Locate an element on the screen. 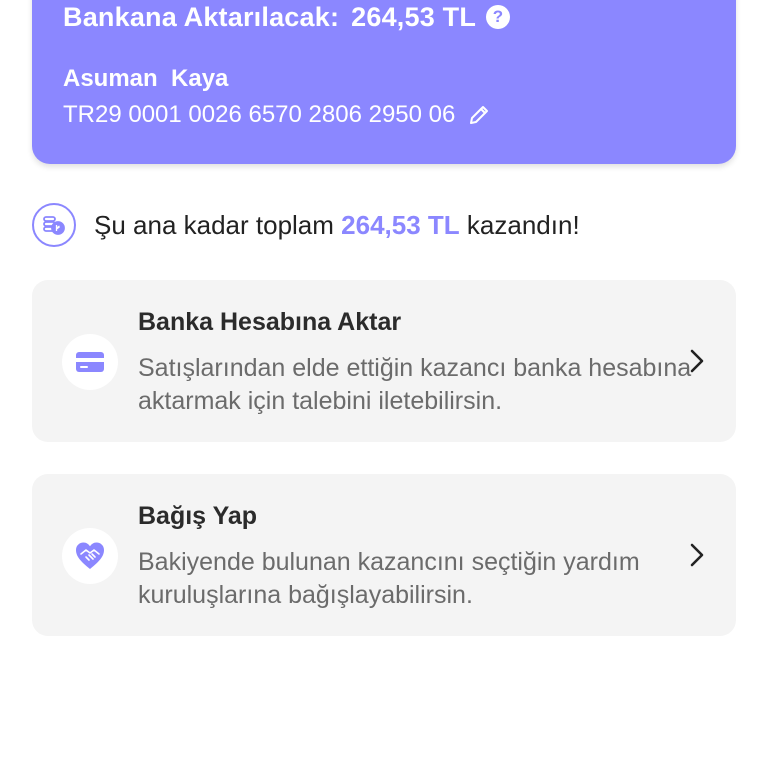  transfer-amount: 264,53 TL is located at coordinates (414, 16).